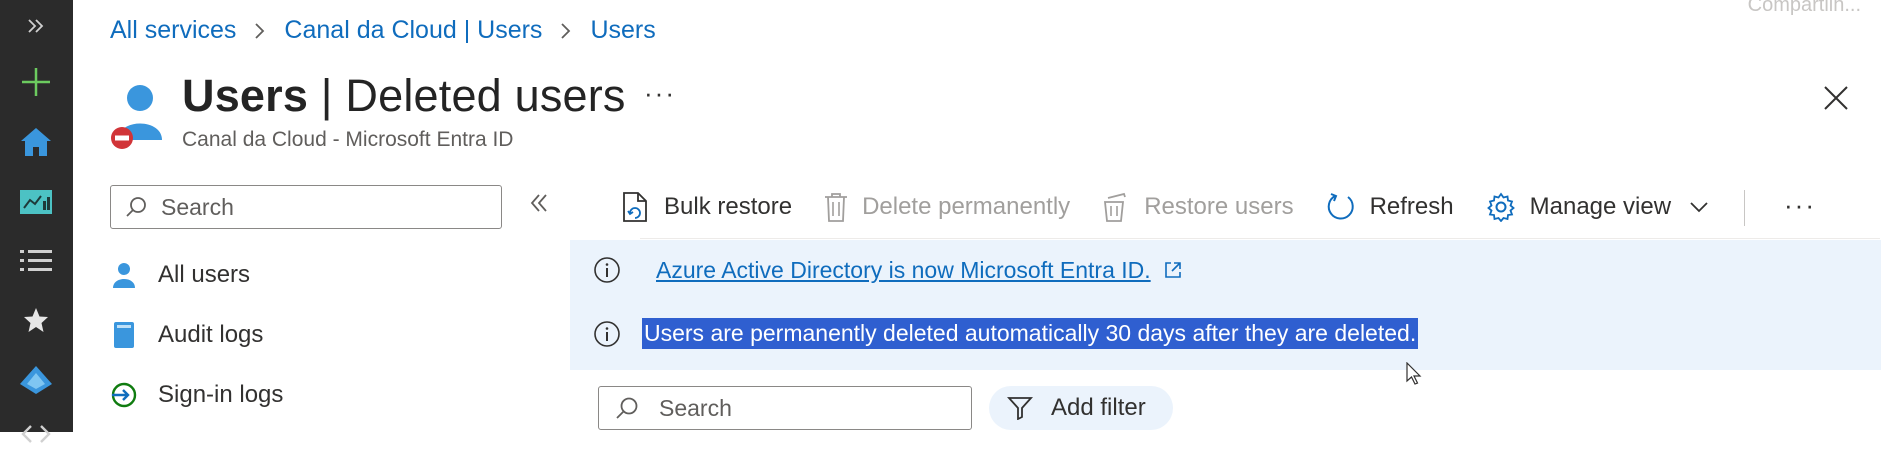 The height and width of the screenshot is (454, 1881). What do you see at coordinates (36, 202) in the screenshot?
I see `dashboard-icon` at bounding box center [36, 202].